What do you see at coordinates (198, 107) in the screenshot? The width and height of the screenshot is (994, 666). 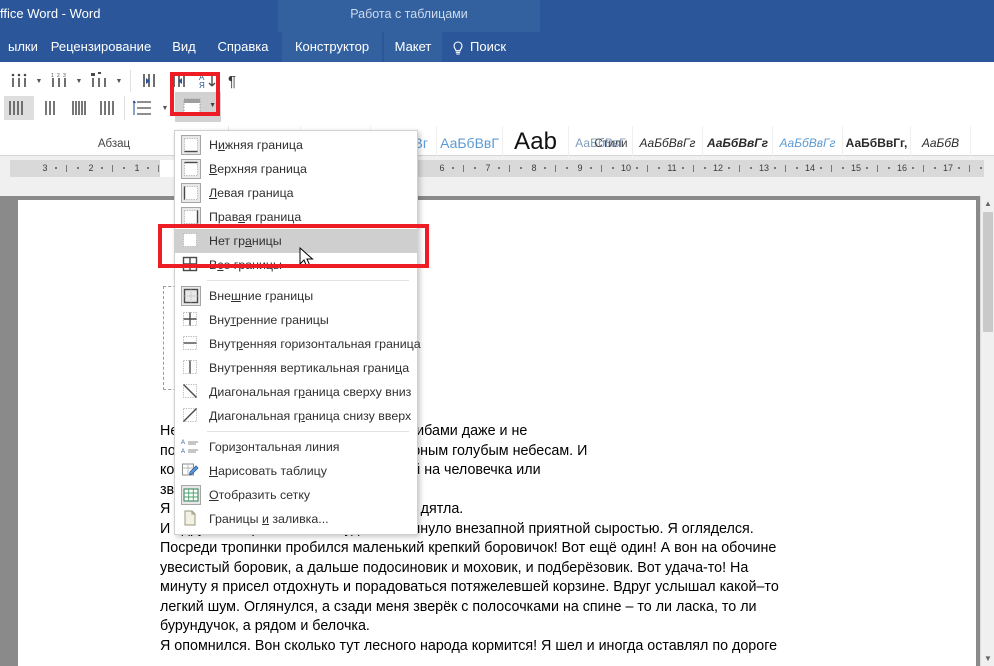 I see `borders-split-button: ▼` at bounding box center [198, 107].